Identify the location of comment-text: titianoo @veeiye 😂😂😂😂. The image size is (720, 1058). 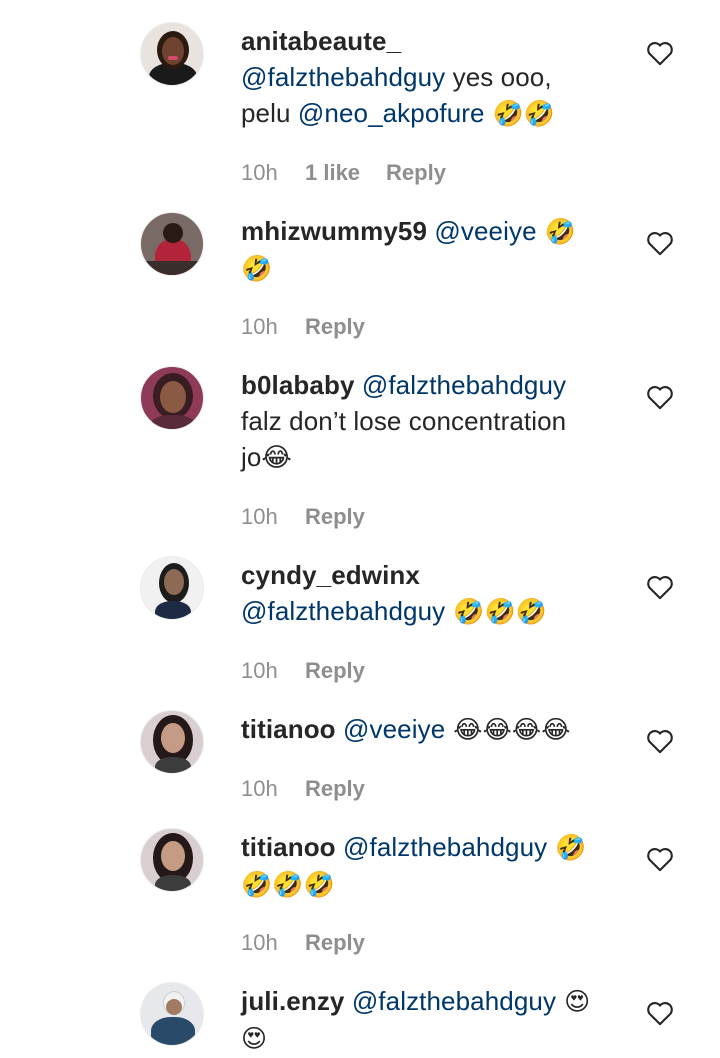
(431, 729).